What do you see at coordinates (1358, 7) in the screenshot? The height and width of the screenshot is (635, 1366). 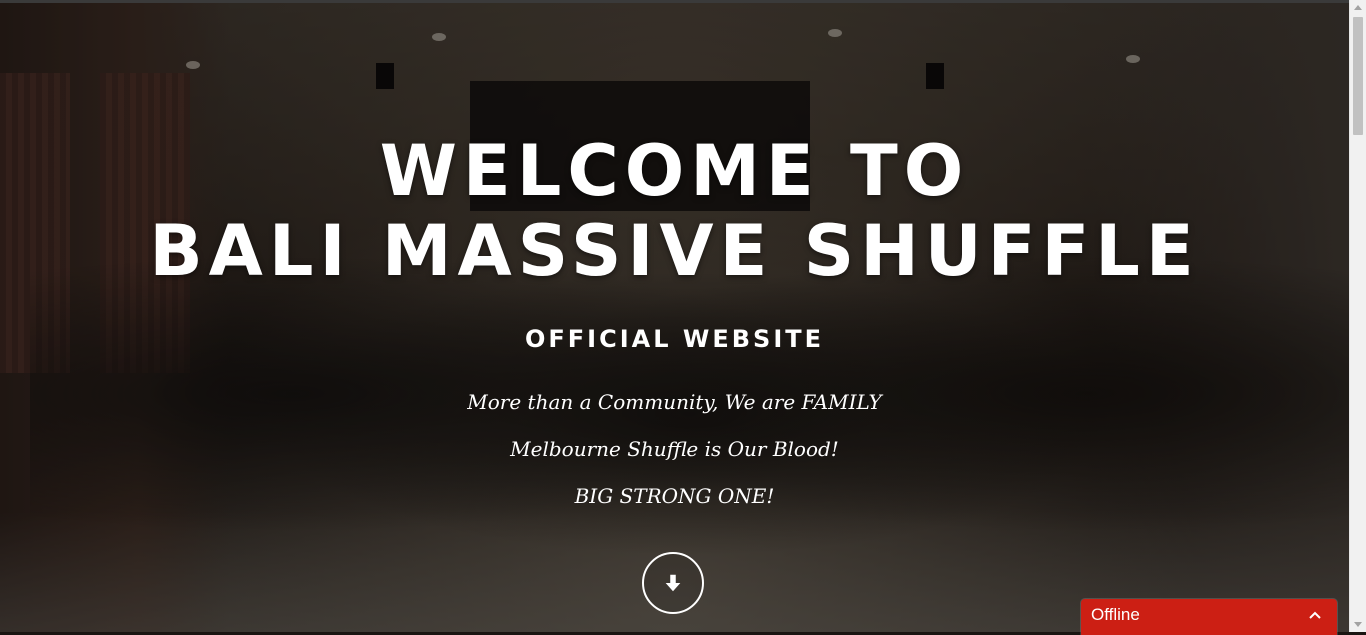 I see `scroll-up-arrow-icon` at bounding box center [1358, 7].